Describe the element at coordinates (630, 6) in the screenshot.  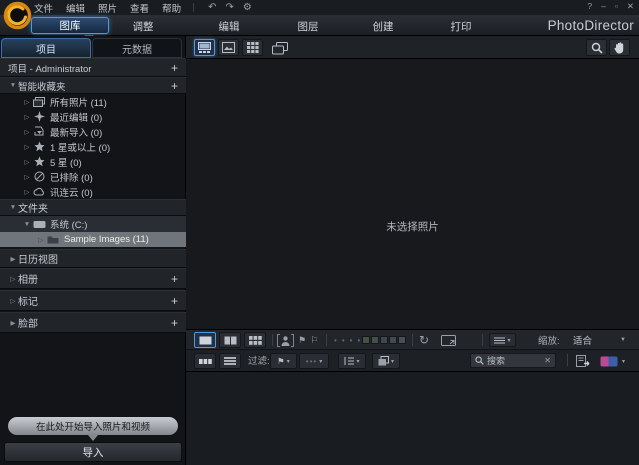
I see `close-button: ✕` at that location.